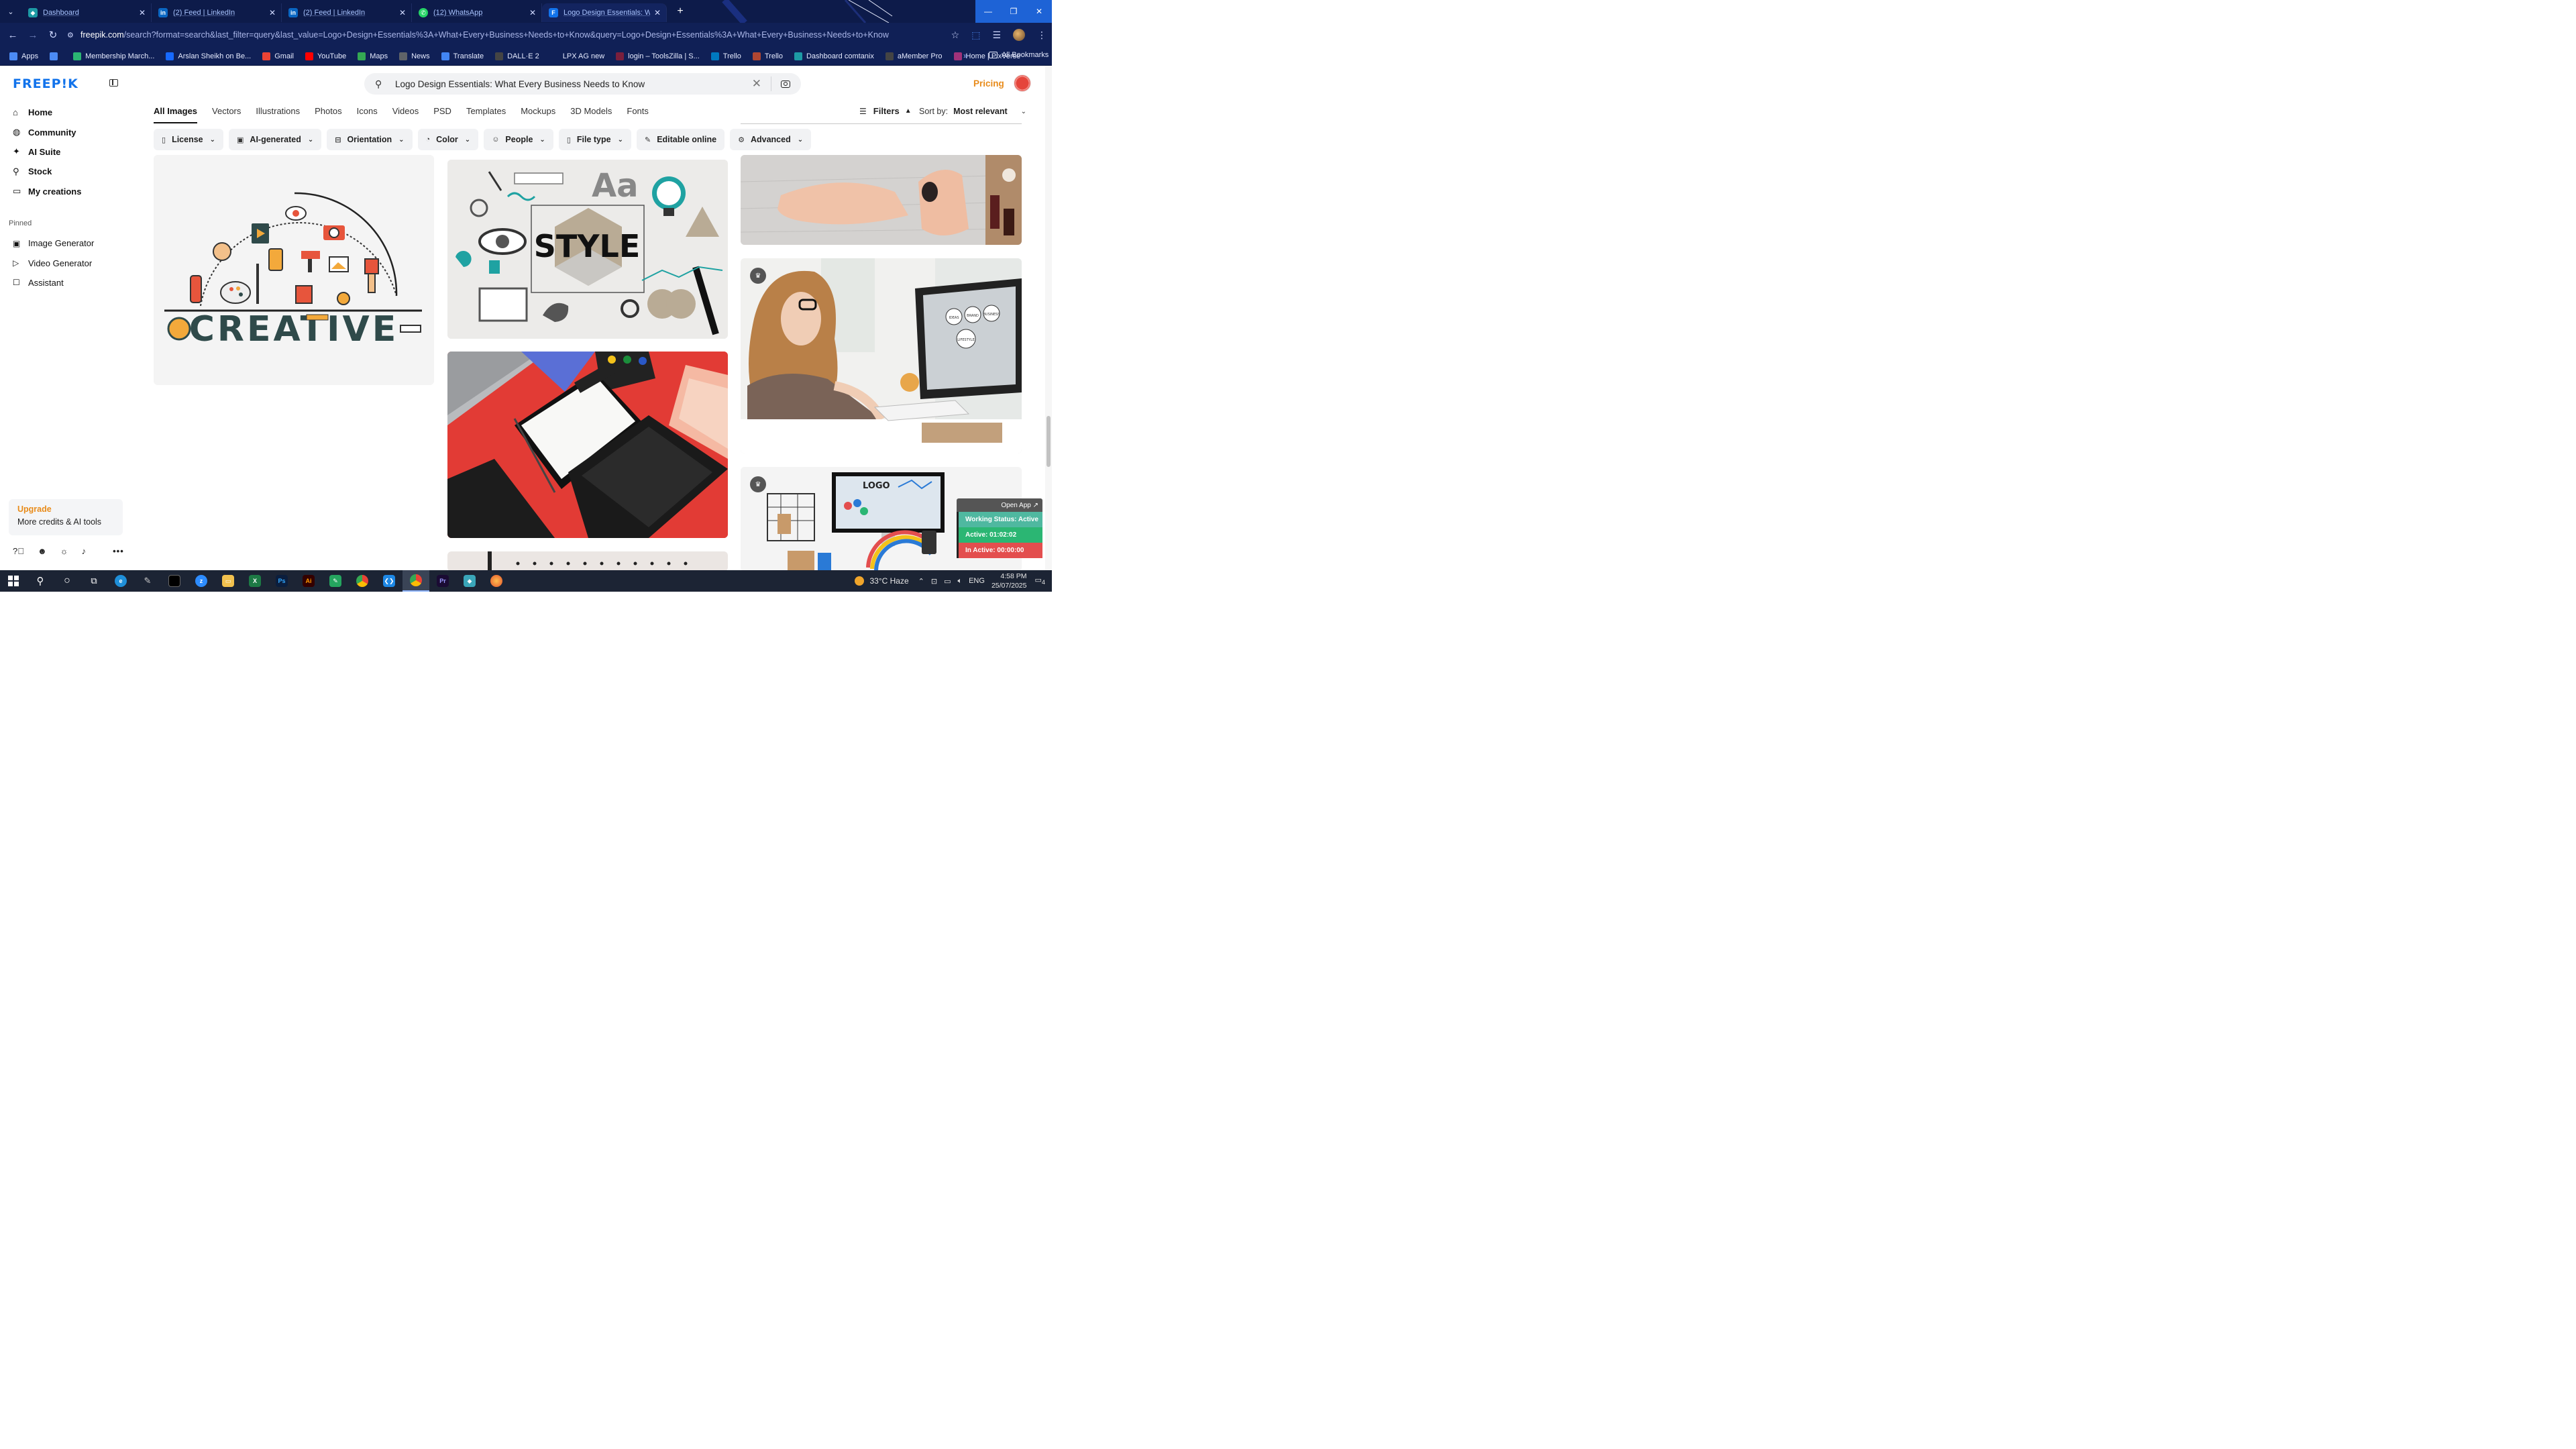 The width and height of the screenshot is (2576, 1449). I want to click on tab-templates: Templates, so click(486, 114).